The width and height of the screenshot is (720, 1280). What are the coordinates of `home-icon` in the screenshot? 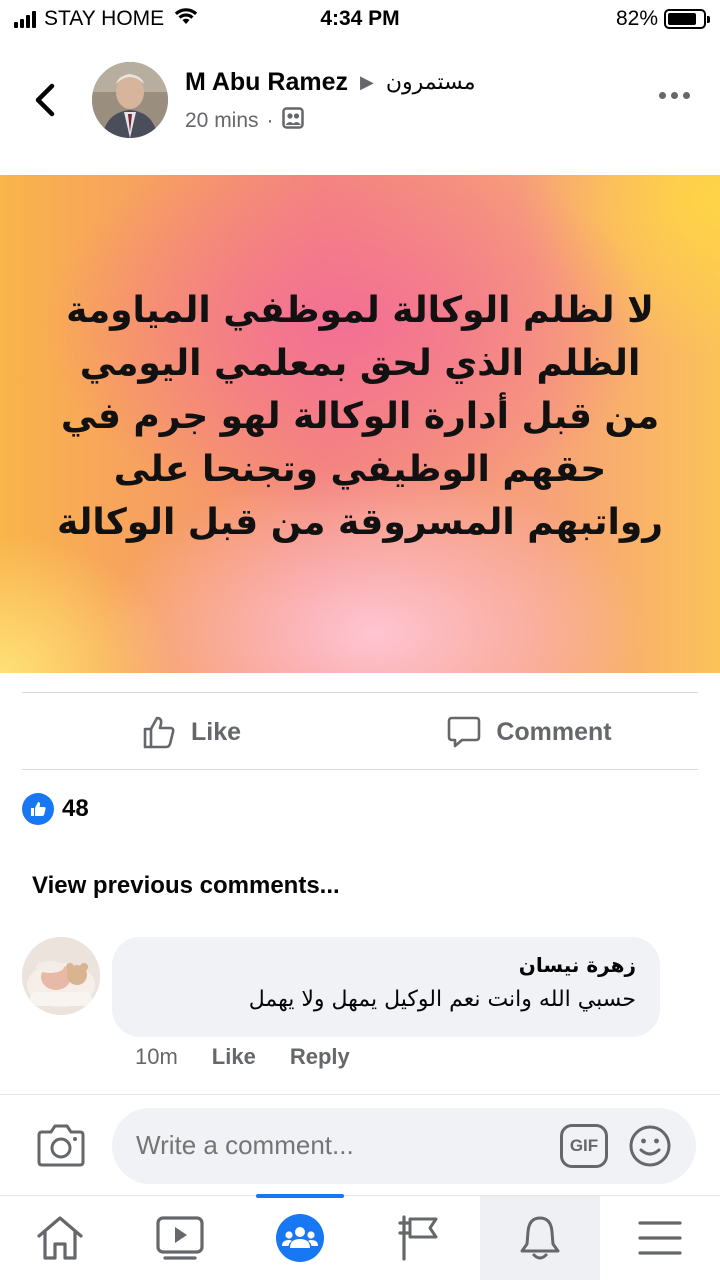 It's located at (60, 1238).